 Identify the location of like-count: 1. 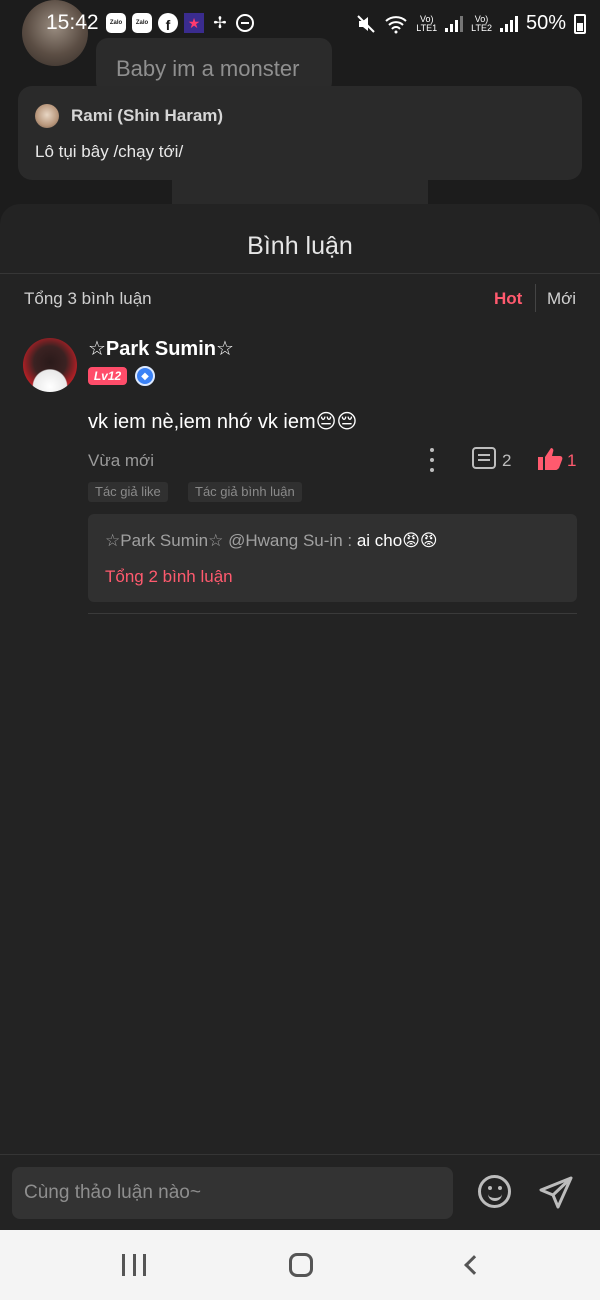
(571, 461).